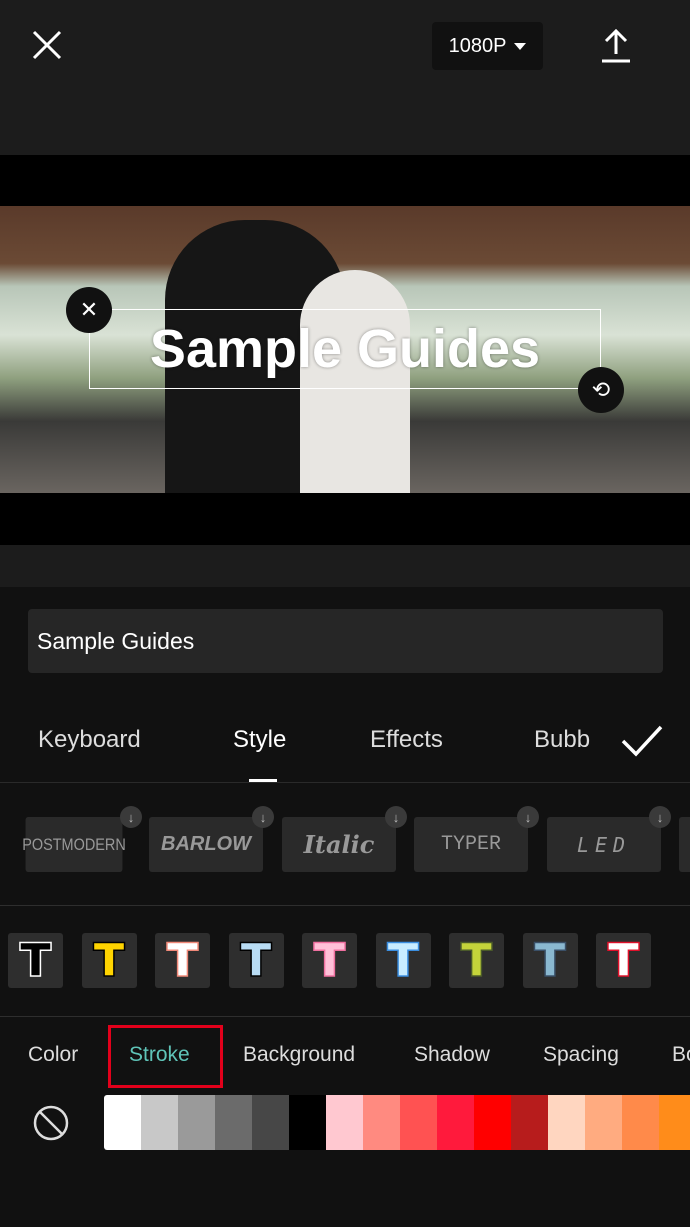 The height and width of the screenshot is (1227, 690). I want to click on tab-effects: Effects, so click(406, 740).